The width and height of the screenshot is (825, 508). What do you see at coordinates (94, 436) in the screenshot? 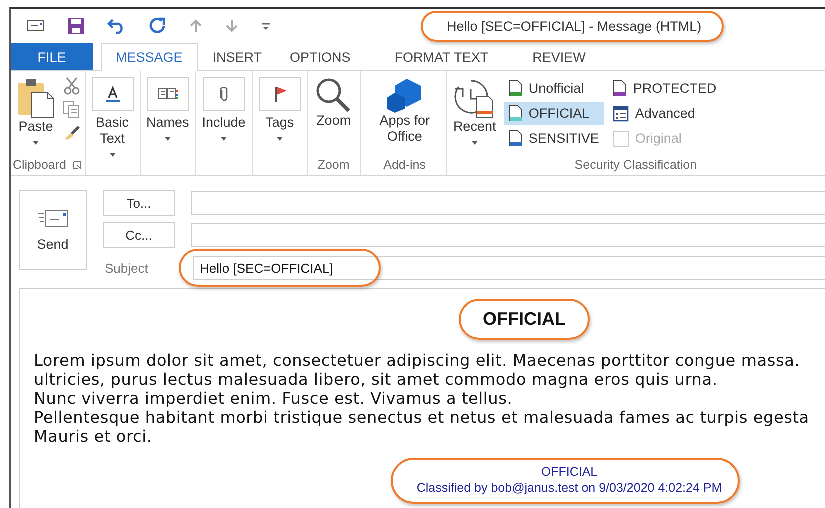
I see `body-text-line: Mauris et orci.` at bounding box center [94, 436].